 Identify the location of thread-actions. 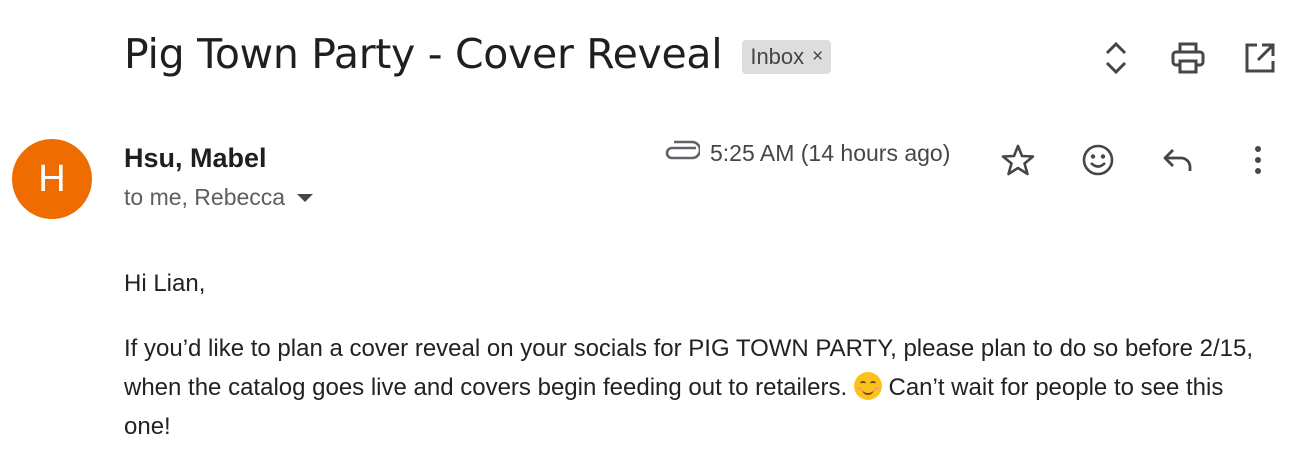
(1188, 58).